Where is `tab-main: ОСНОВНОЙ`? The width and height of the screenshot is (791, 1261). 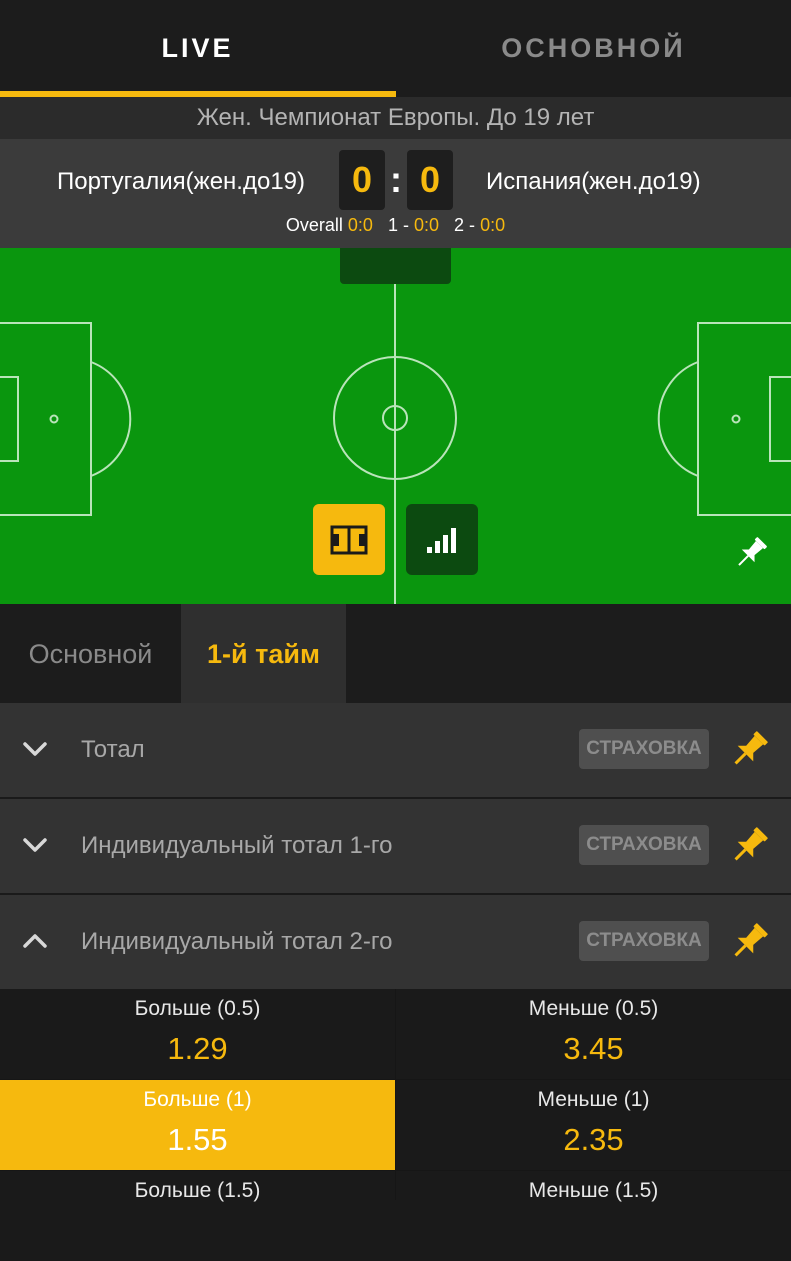
tab-main: ОСНОВНОЙ is located at coordinates (593, 48).